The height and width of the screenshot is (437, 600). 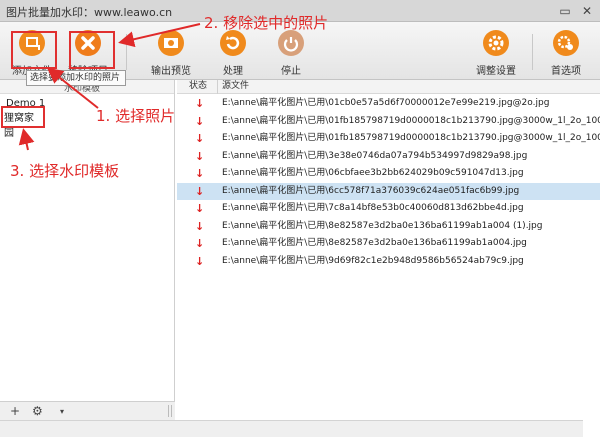 What do you see at coordinates (109, 87) in the screenshot?
I see `annotation-arrows` at bounding box center [109, 87].